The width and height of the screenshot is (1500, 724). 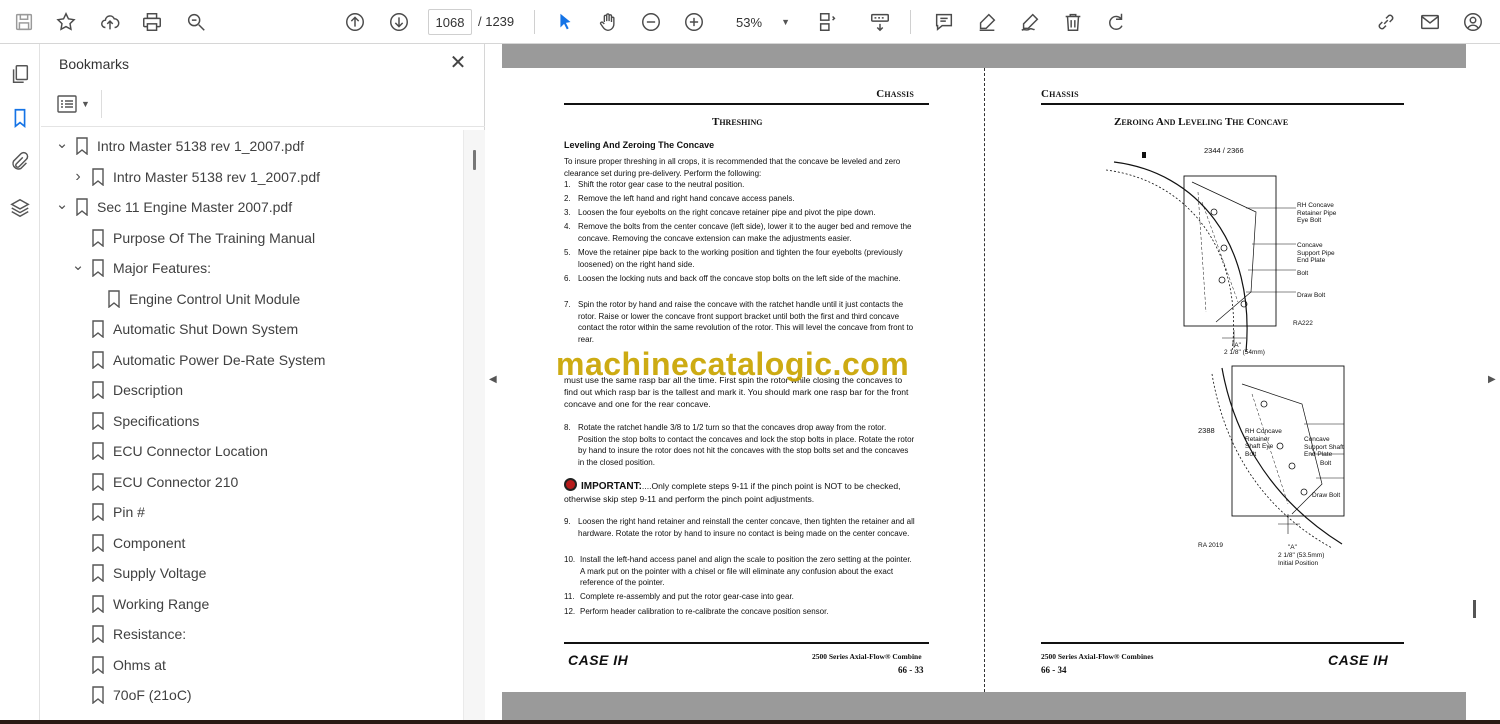 I want to click on page-number-input, so click(x=450, y=22).